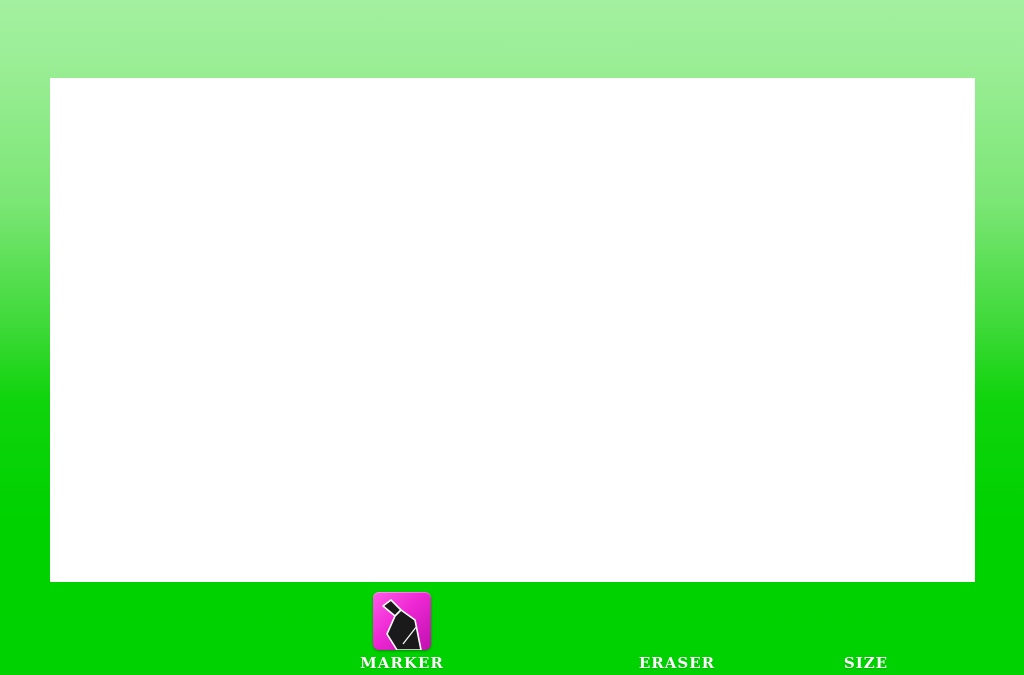  I want to click on marker-tool-button: MARKER, so click(402, 632).